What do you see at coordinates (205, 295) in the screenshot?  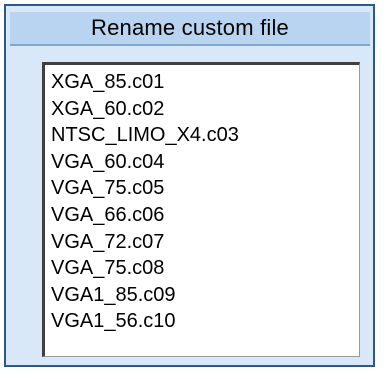 I see `file-list-item: VGA1_85.c09` at bounding box center [205, 295].